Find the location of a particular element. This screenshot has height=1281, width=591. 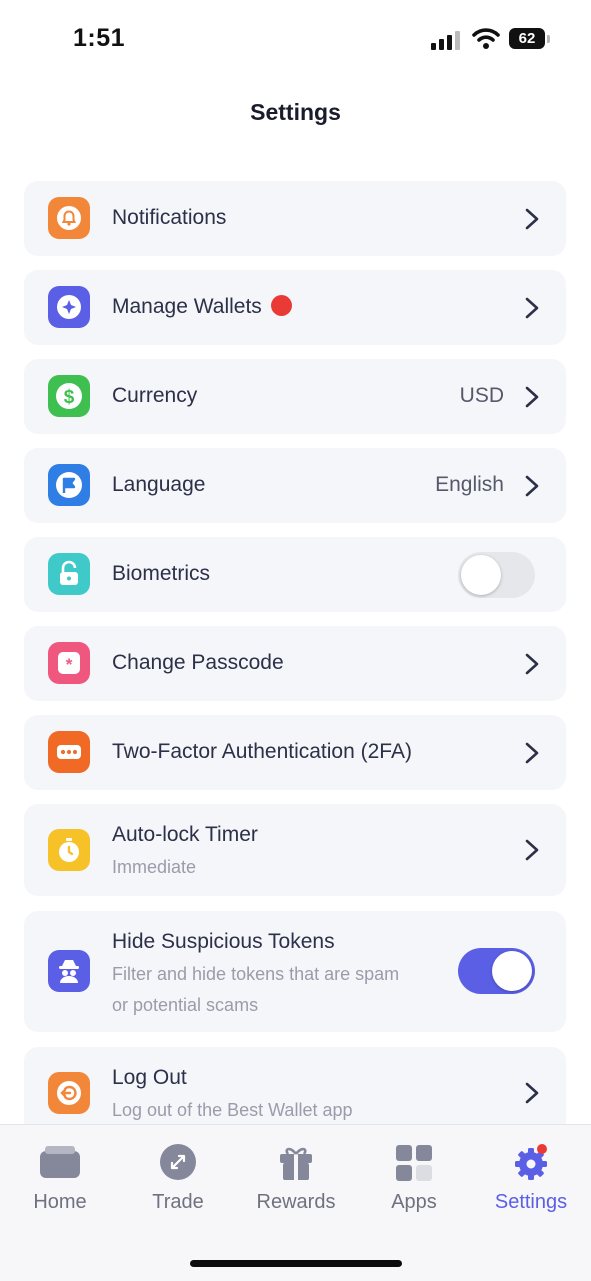

row-value: USD is located at coordinates (481, 395).